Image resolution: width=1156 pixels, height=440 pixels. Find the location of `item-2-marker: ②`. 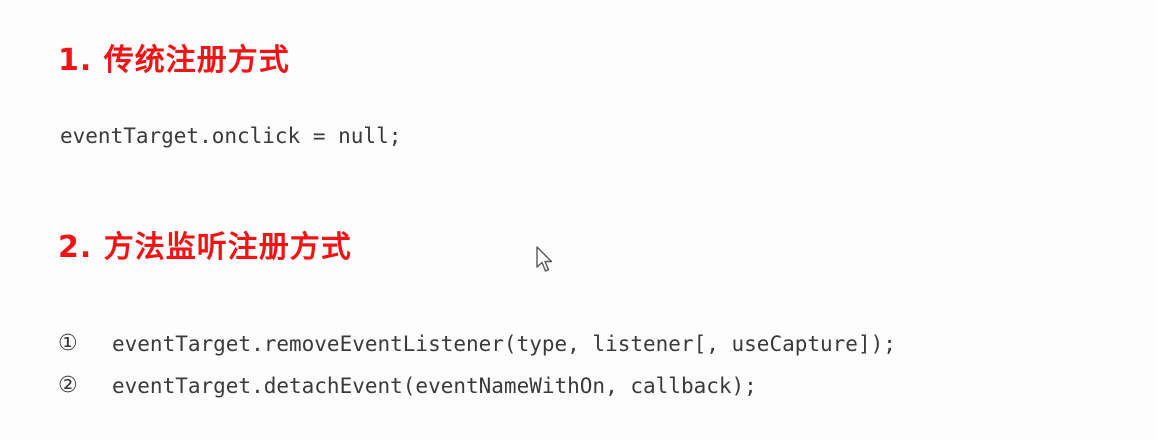

item-2-marker: ② is located at coordinates (68, 385).